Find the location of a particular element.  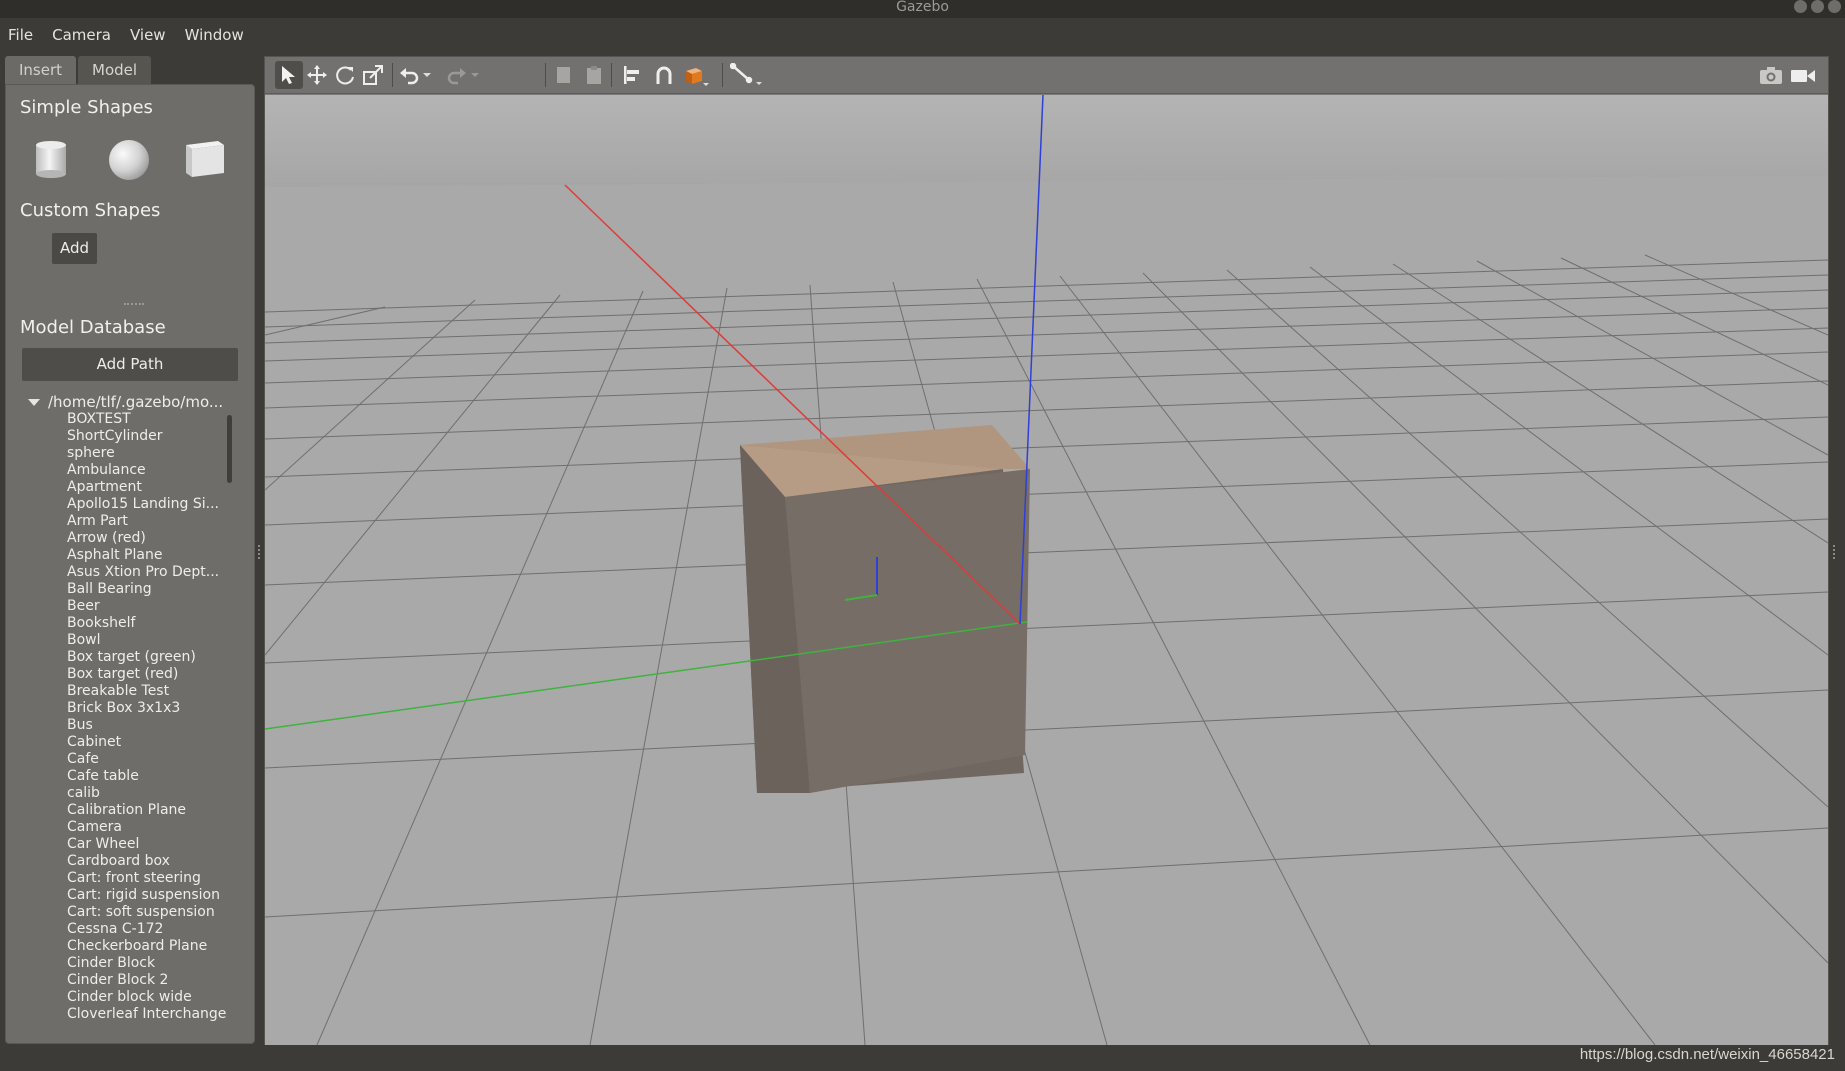

model-list-item: Cart: front steering is located at coordinates (152, 878).